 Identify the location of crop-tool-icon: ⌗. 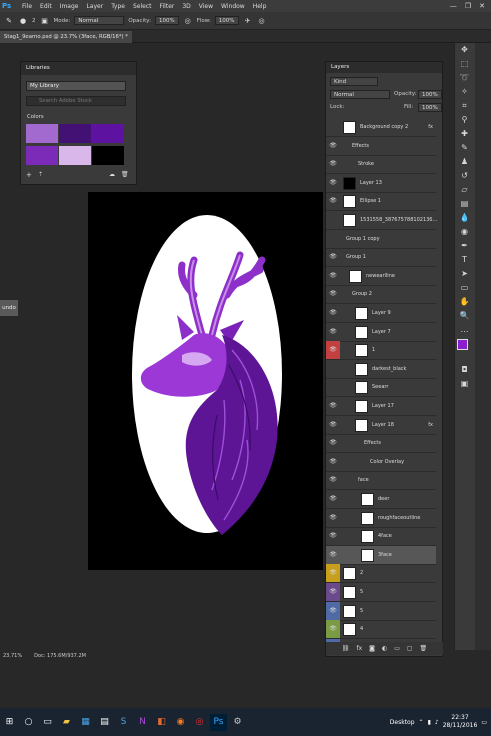
(464, 106).